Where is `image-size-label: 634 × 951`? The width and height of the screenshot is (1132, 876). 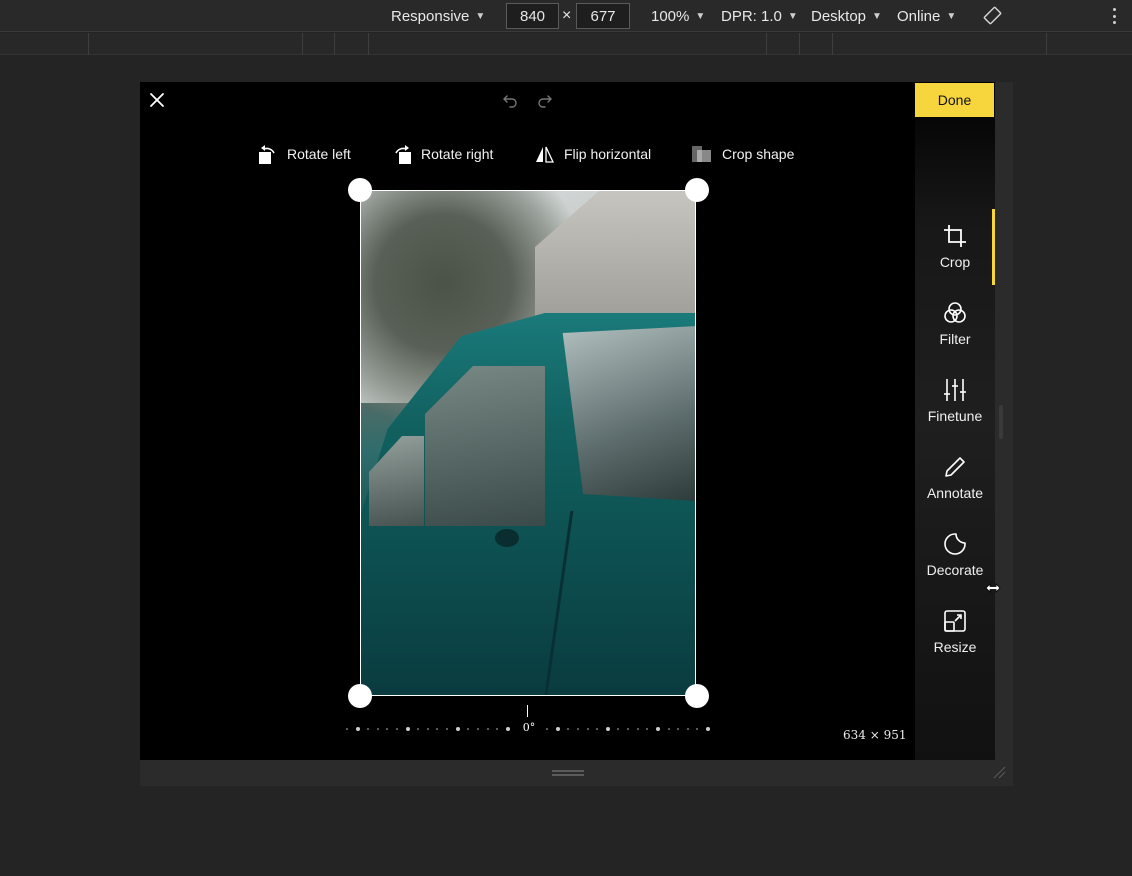 image-size-label: 634 × 951 is located at coordinates (875, 735).